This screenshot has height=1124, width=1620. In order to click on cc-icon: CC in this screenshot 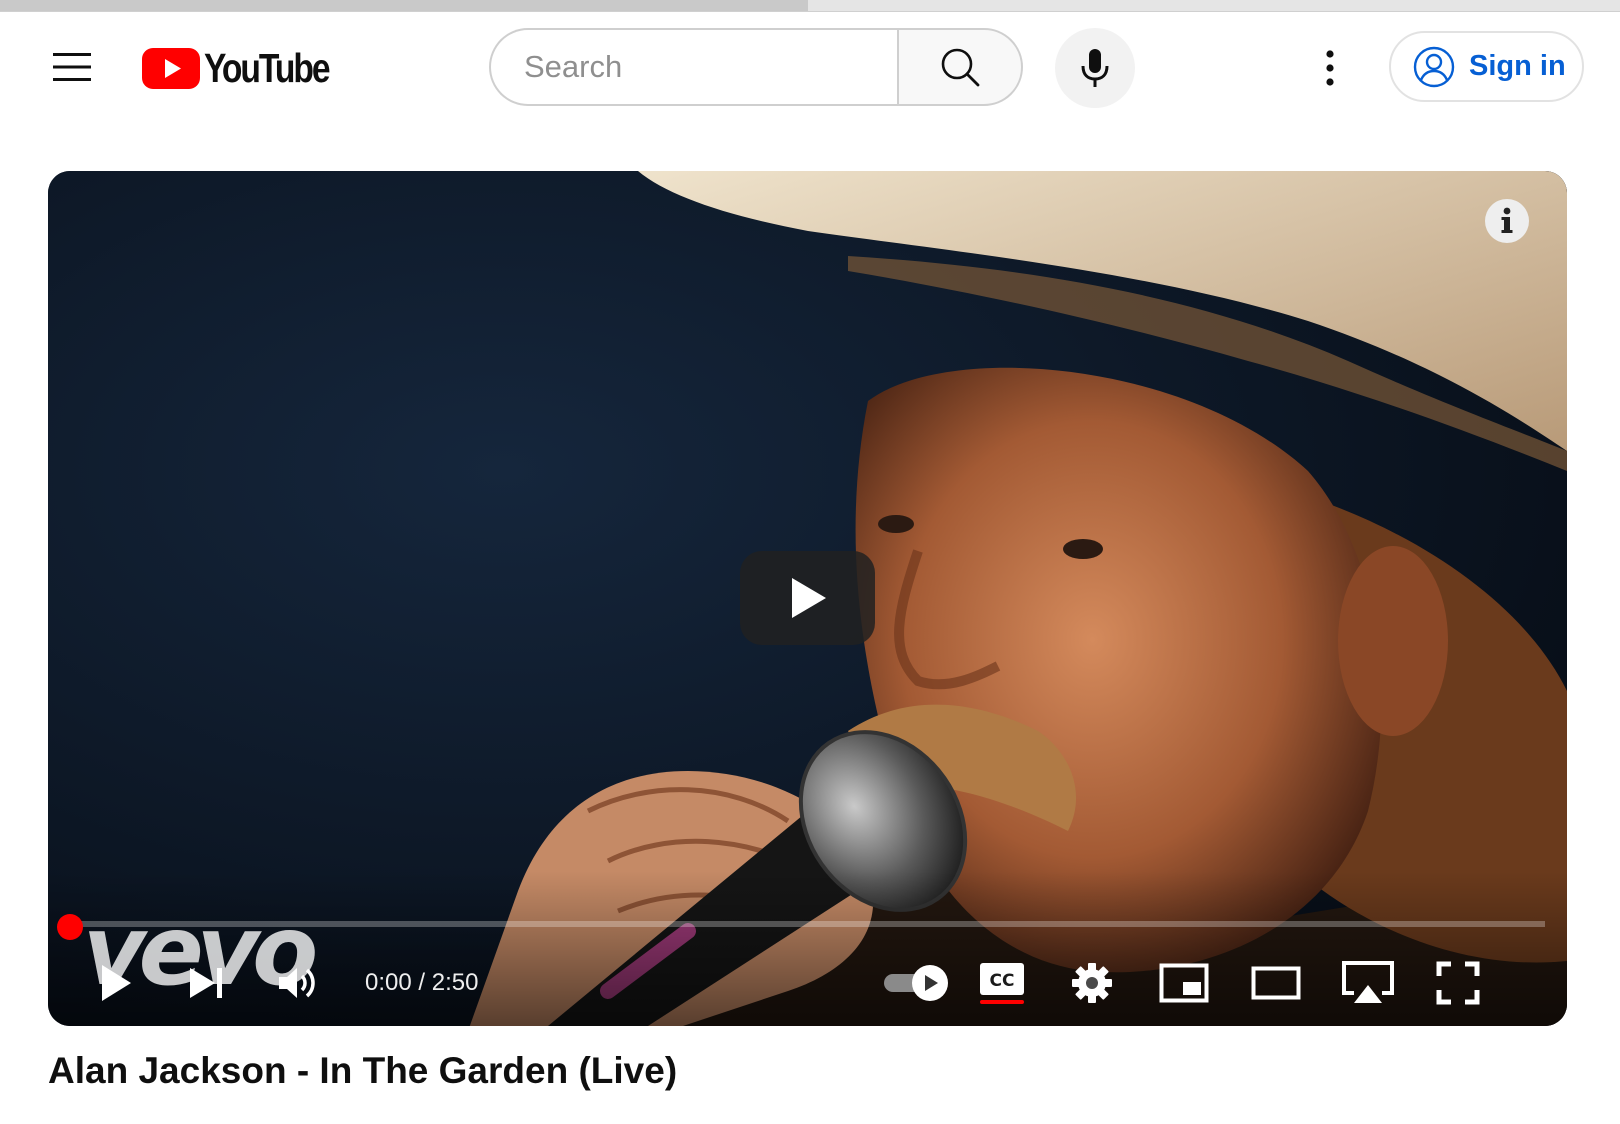, I will do `click(1002, 983)`.